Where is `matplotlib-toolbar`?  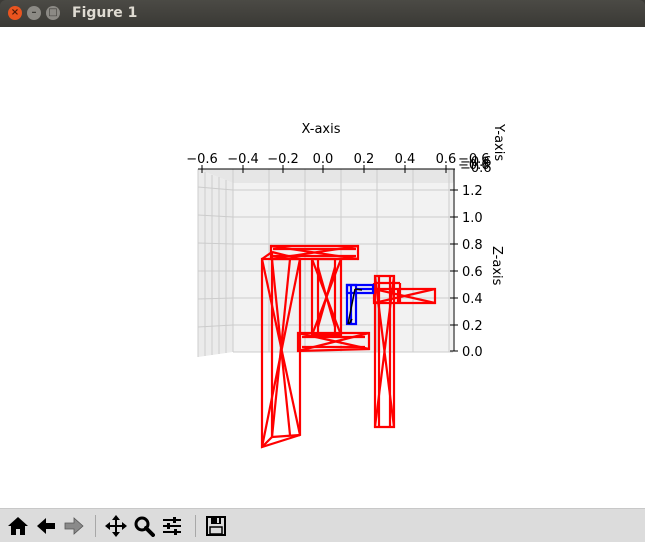
matplotlib-toolbar is located at coordinates (322, 525).